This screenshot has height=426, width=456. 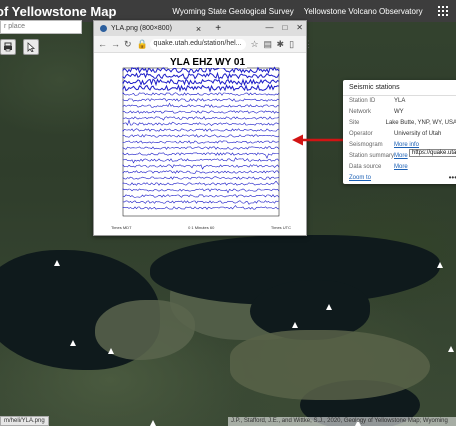 I want to click on seismogram-title: YLA EHZ WY 01, so click(x=208, y=62).